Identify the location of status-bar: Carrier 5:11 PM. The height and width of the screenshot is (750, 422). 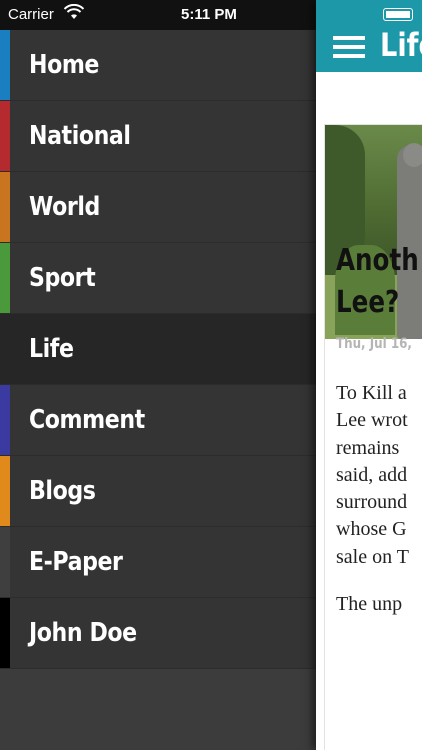
(211, 15).